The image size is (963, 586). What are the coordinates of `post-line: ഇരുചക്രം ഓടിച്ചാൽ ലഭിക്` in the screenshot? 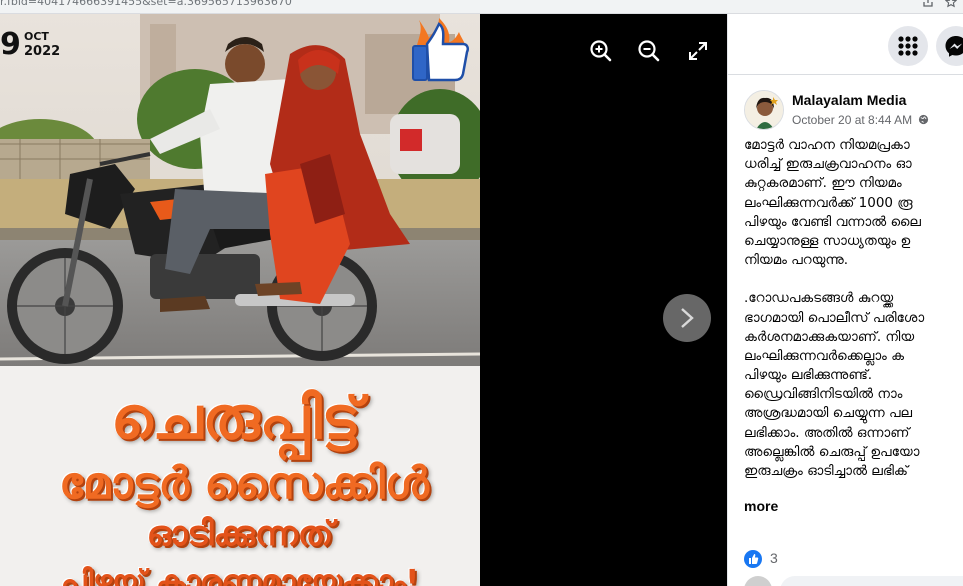 It's located at (826, 471).